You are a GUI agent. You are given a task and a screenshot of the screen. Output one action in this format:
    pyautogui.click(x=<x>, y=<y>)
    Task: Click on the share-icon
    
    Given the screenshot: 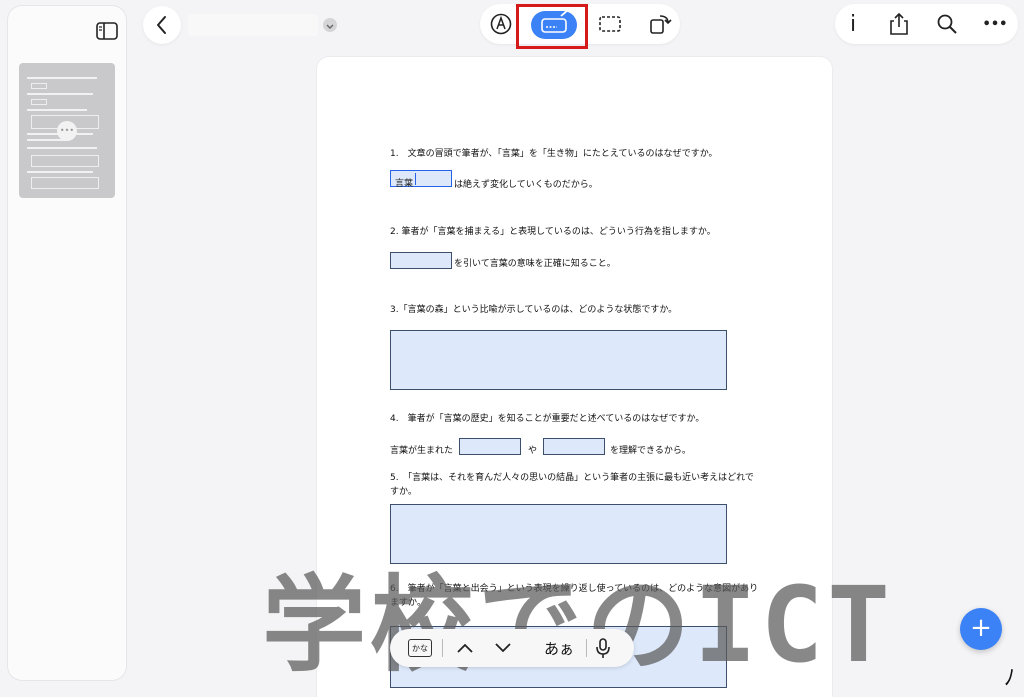 What is the action you would take?
    pyautogui.click(x=899, y=24)
    